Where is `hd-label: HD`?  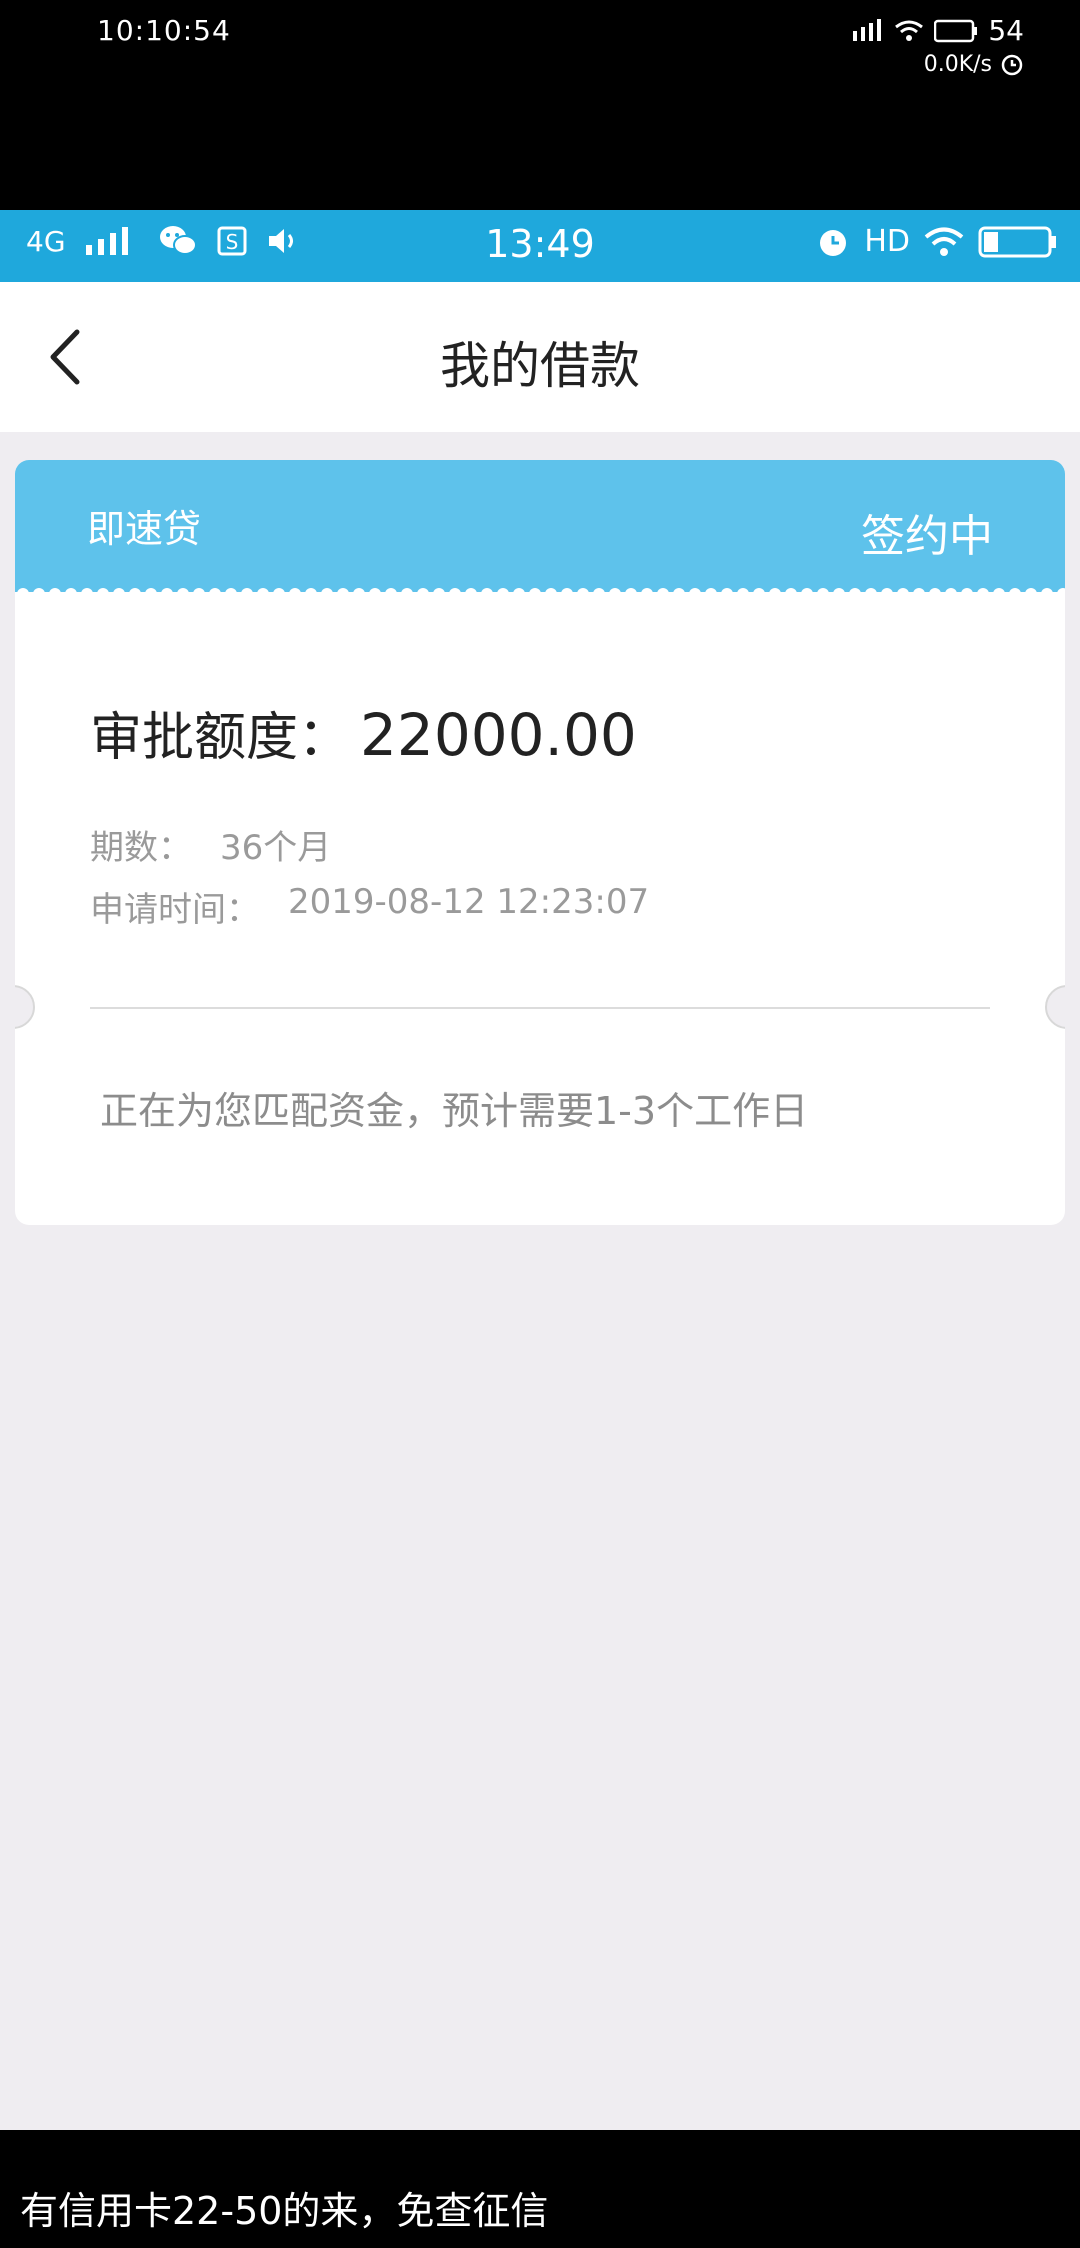 hd-label: HD is located at coordinates (887, 241).